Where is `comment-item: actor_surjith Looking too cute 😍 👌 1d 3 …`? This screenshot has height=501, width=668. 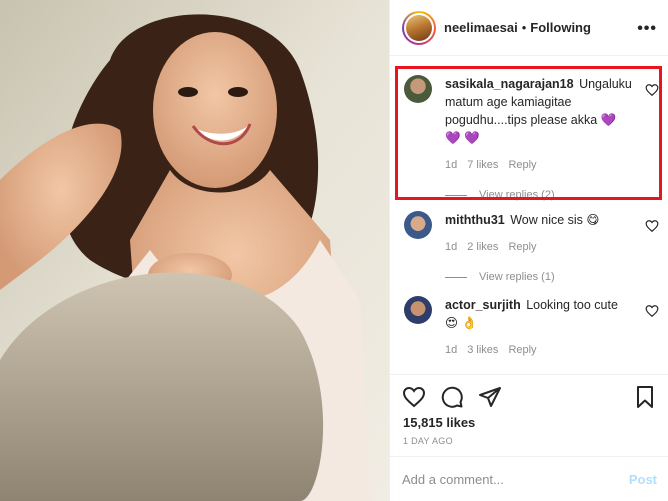
comment-item: actor_surjith Looking too cute 😍 👌 1d 3 … is located at coordinates (529, 326).